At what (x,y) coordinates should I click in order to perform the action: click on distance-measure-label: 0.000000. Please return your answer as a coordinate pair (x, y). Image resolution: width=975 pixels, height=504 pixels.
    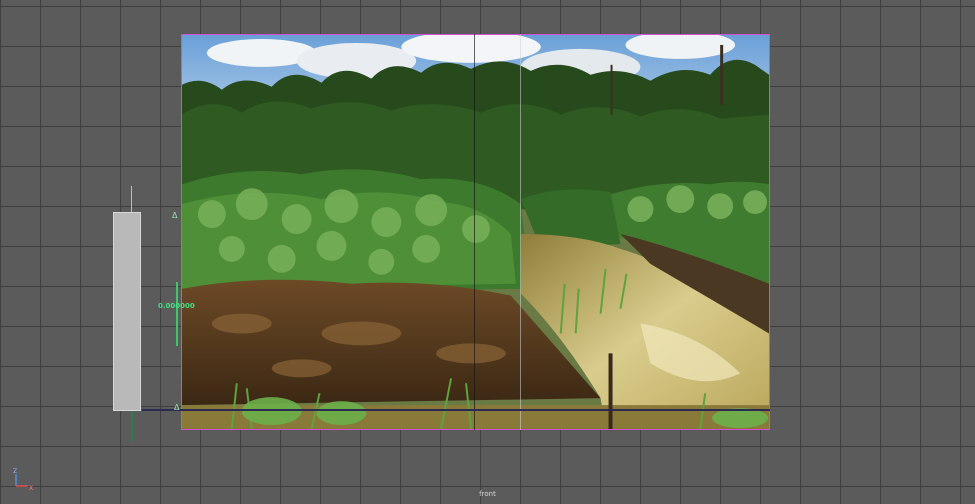
    Looking at the image, I should click on (176, 306).